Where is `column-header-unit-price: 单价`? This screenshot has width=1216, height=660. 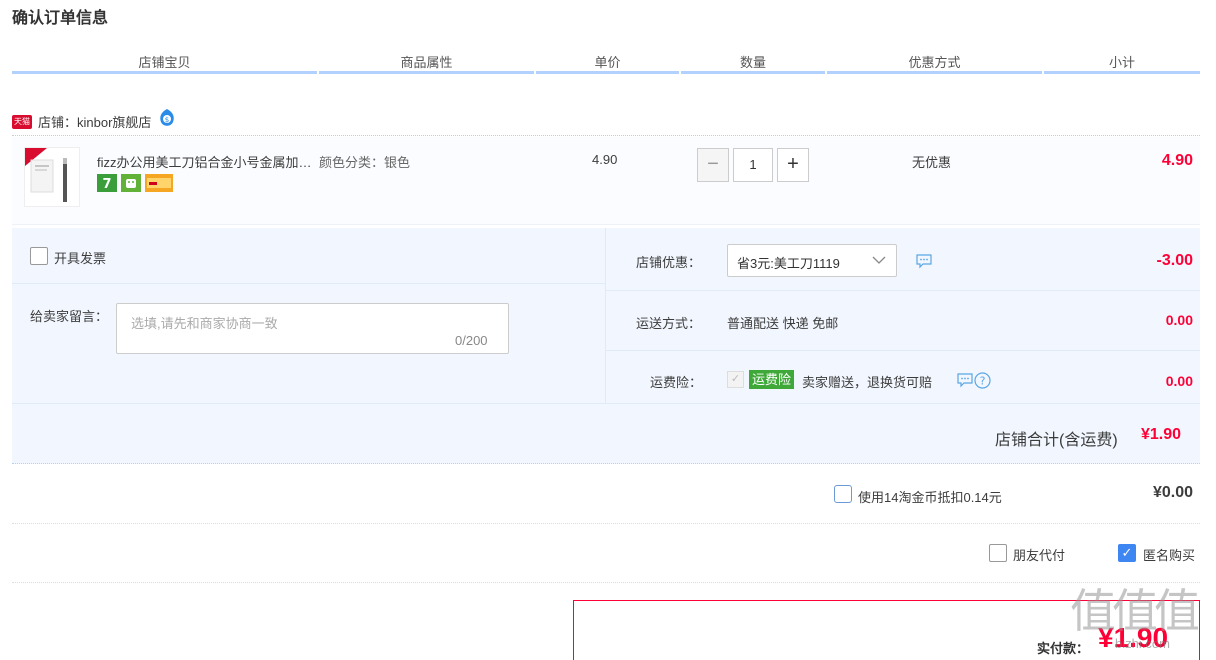
column-header-unit-price: 单价 is located at coordinates (607, 63).